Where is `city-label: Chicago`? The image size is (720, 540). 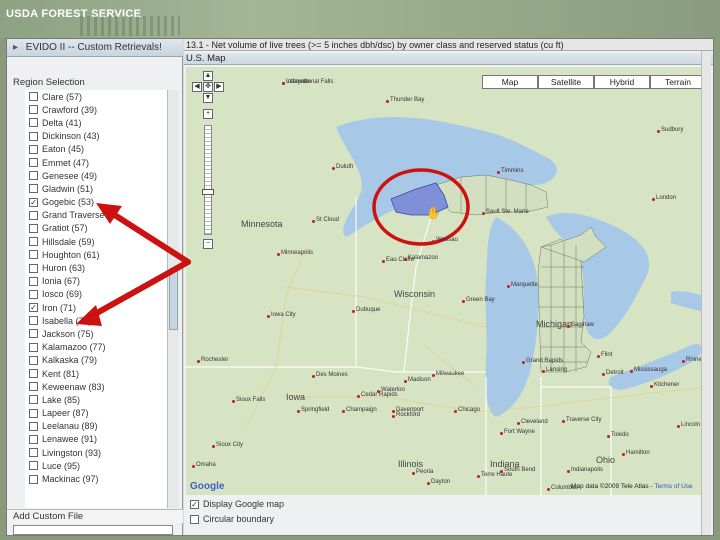 city-label: Chicago is located at coordinates (469, 410).